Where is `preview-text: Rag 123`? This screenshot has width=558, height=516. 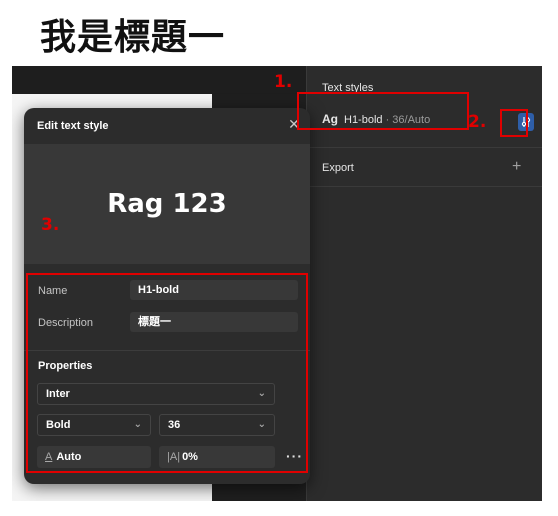 preview-text: Rag 123 is located at coordinates (167, 204).